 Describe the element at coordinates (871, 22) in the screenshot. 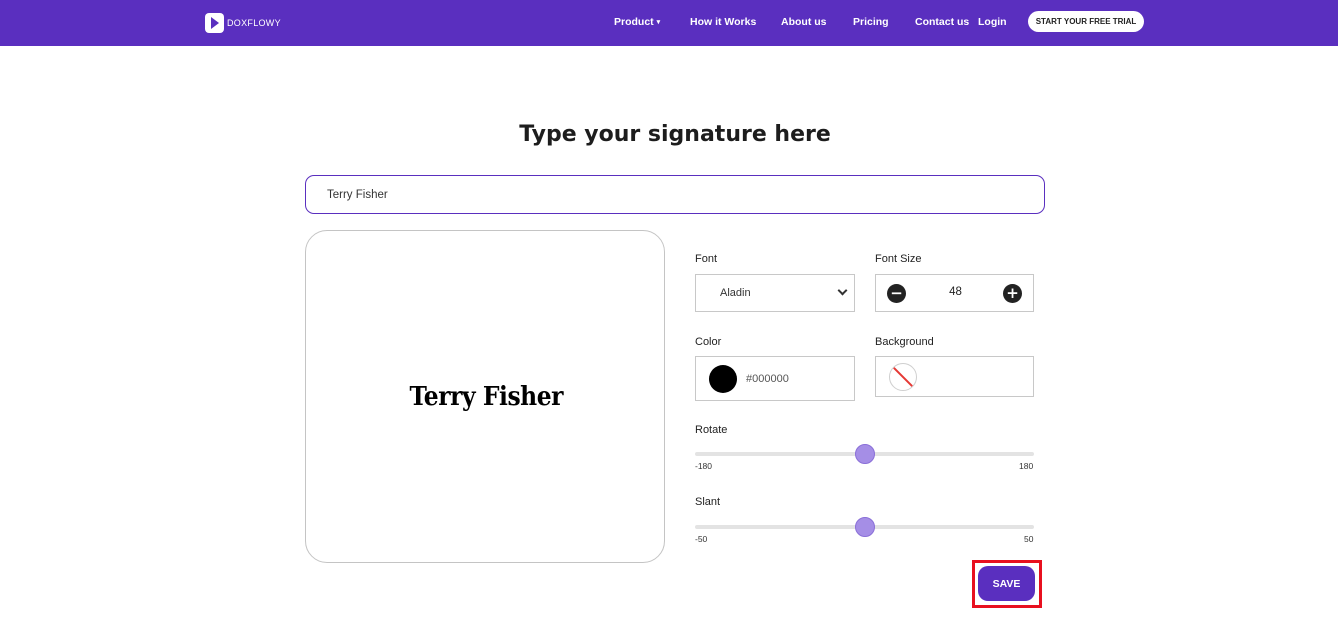

I see `nav-pricing: Pricing` at that location.